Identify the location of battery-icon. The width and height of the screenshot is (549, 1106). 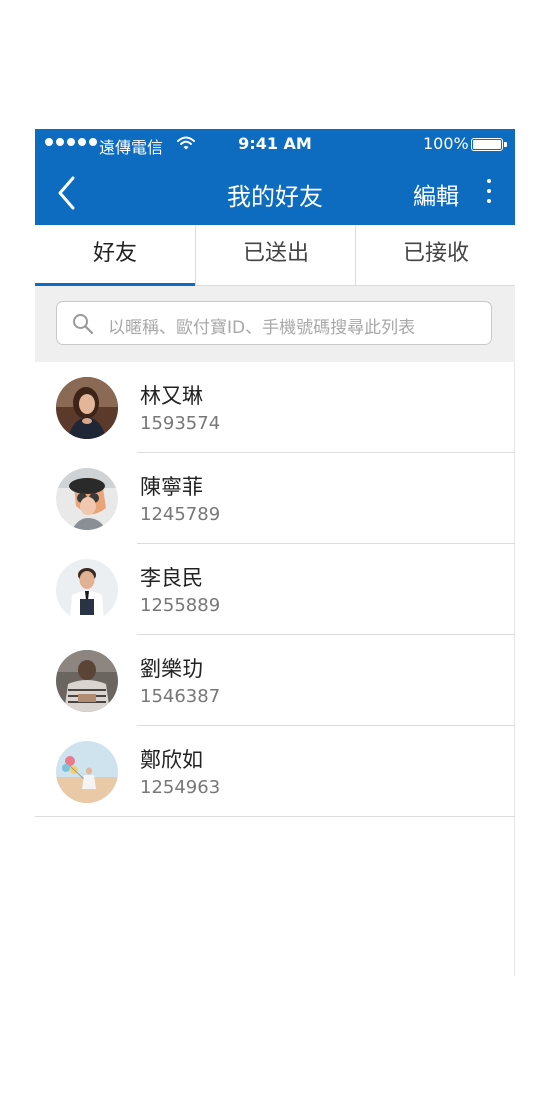
(489, 144).